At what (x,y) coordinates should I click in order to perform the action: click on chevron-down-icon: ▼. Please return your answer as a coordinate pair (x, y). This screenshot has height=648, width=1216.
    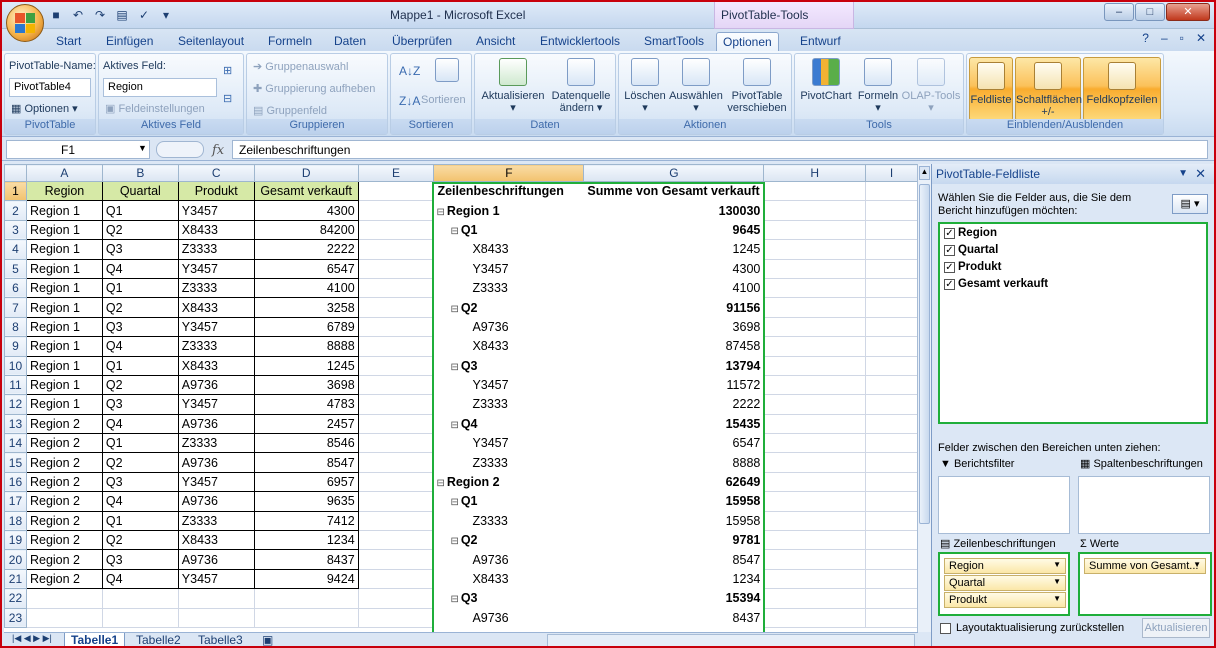
    Looking at the image, I should click on (1057, 564).